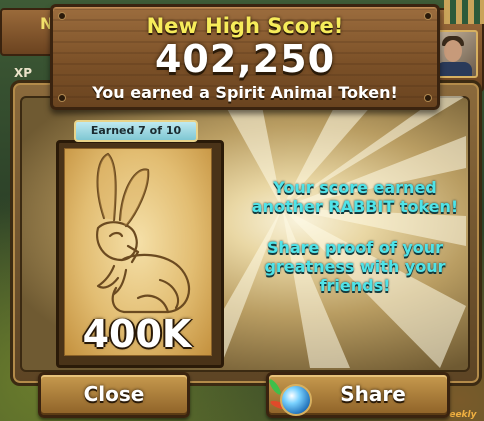 The height and width of the screenshot is (421, 484). What do you see at coordinates (114, 395) in the screenshot?
I see `close-button: Close` at bounding box center [114, 395].